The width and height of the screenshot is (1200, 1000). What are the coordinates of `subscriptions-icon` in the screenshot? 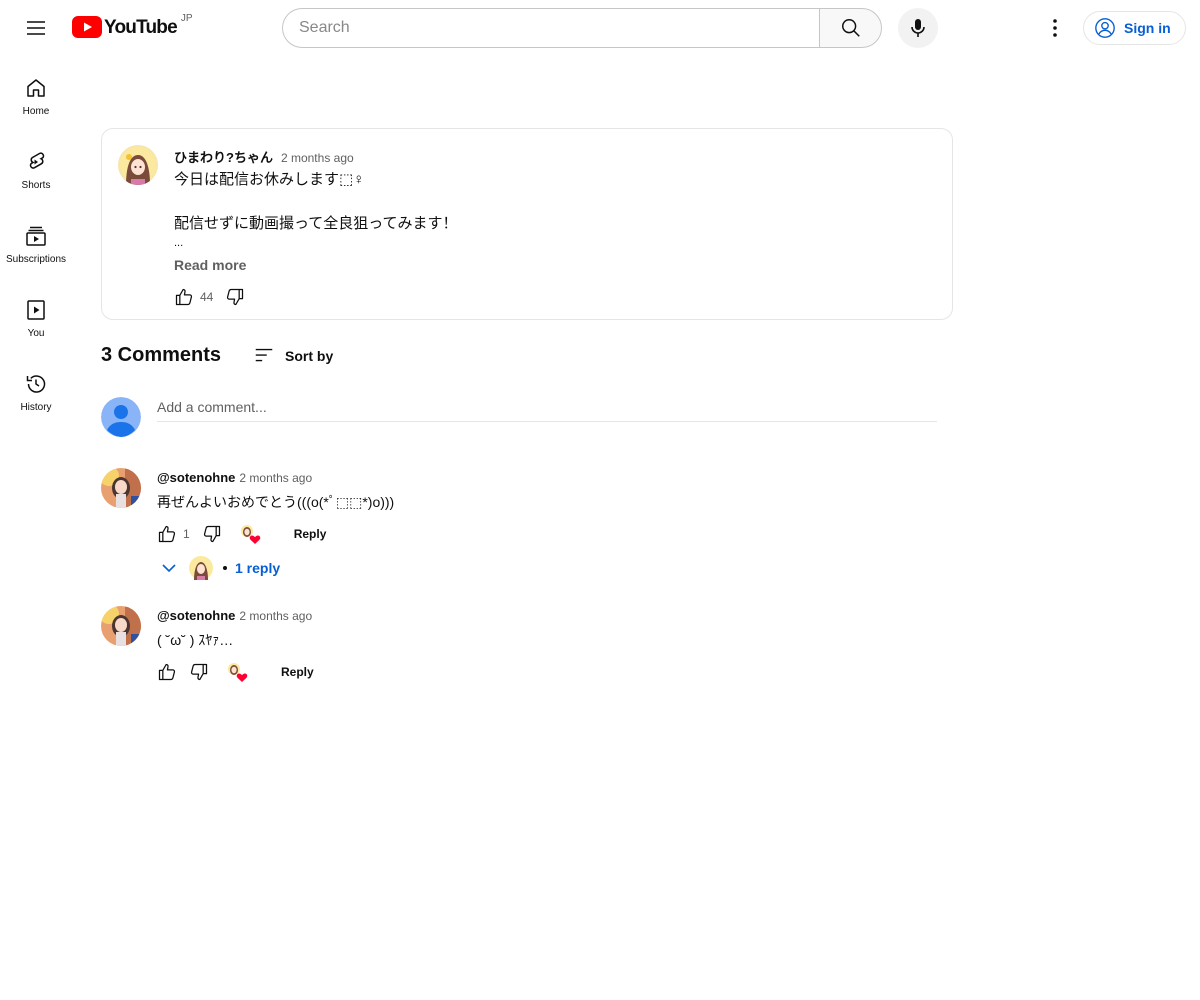 It's located at (36, 236).